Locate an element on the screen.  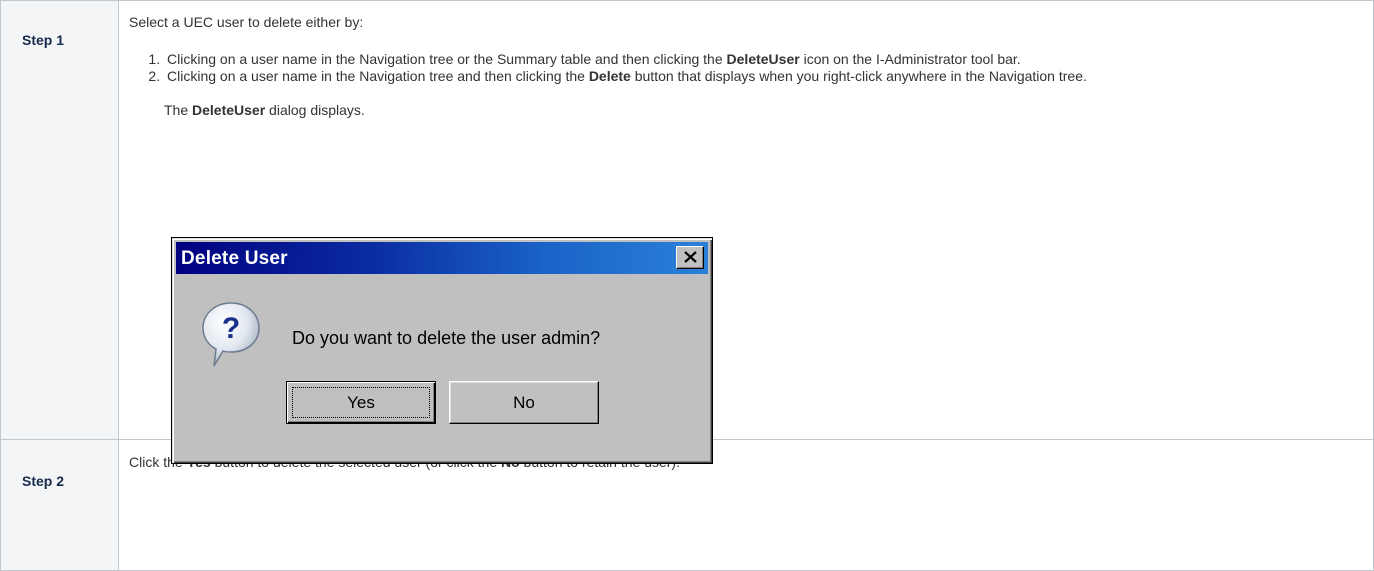
question-icon: ? is located at coordinates (231, 334).